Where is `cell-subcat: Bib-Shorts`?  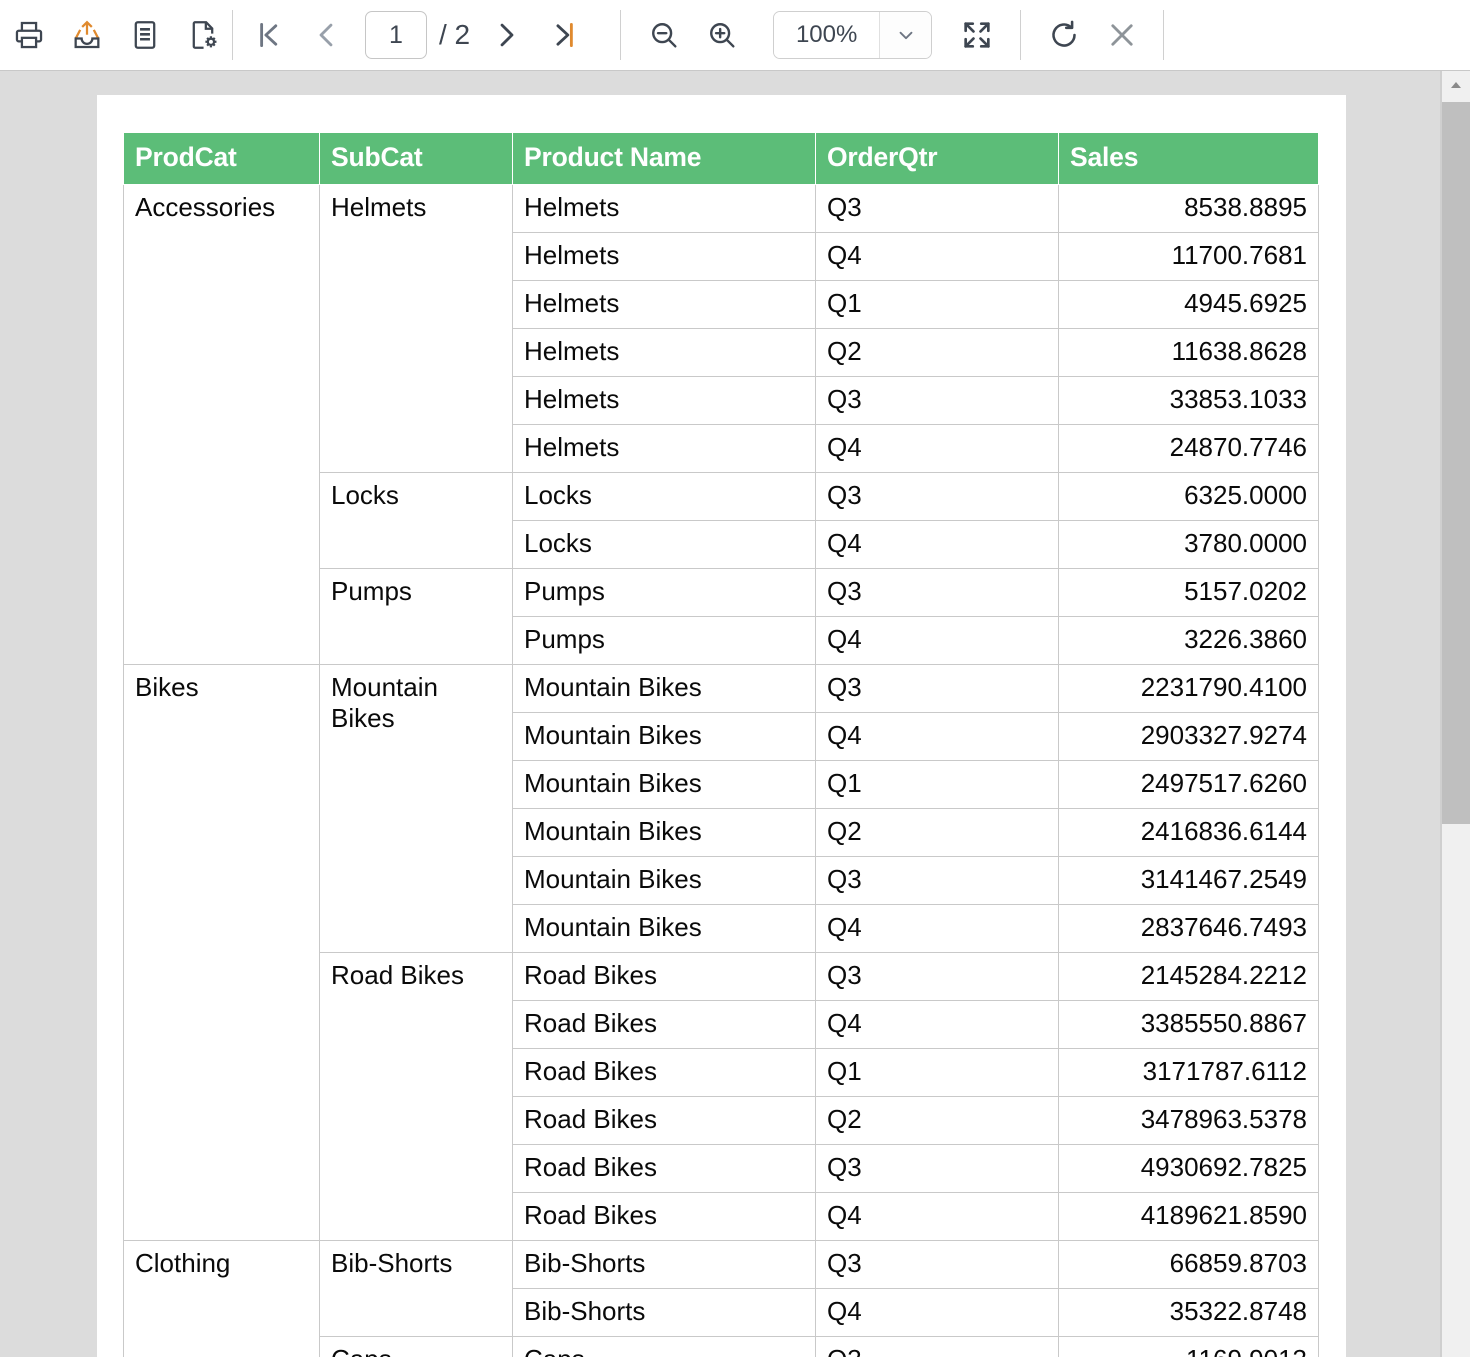 cell-subcat: Bib-Shorts is located at coordinates (416, 1288).